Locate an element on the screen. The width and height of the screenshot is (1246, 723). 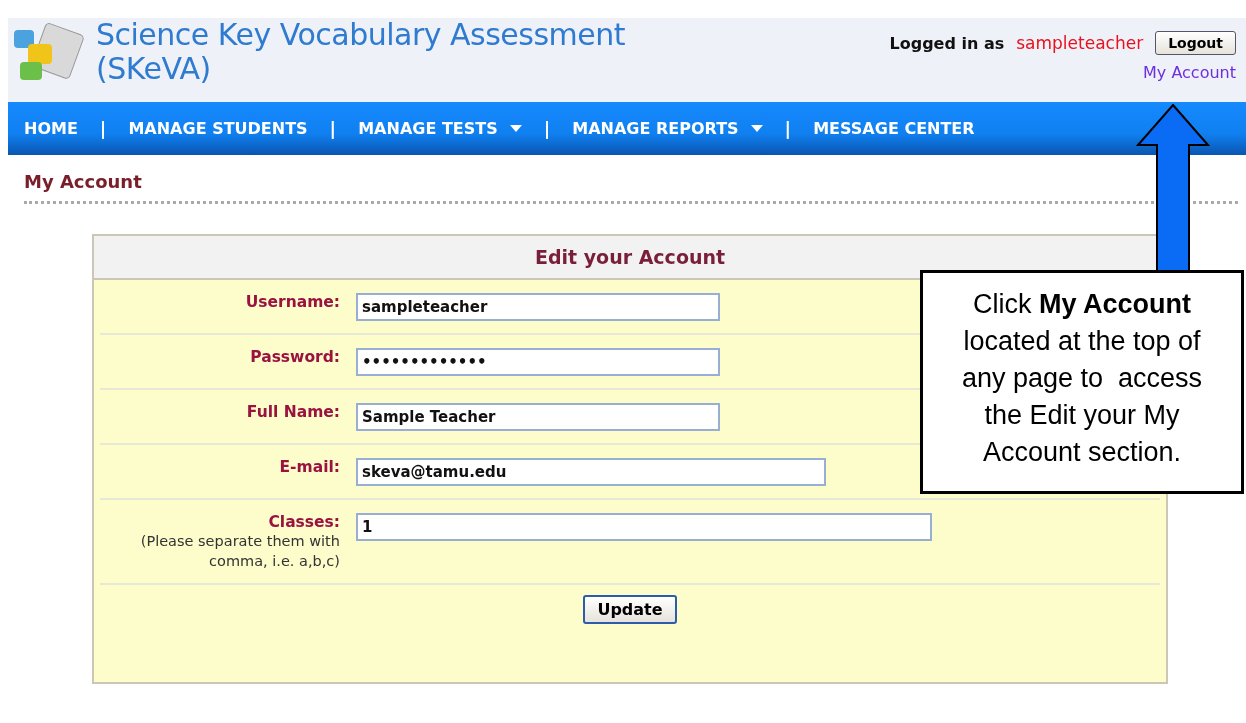
field-label: Classes: is located at coordinates (303, 522).